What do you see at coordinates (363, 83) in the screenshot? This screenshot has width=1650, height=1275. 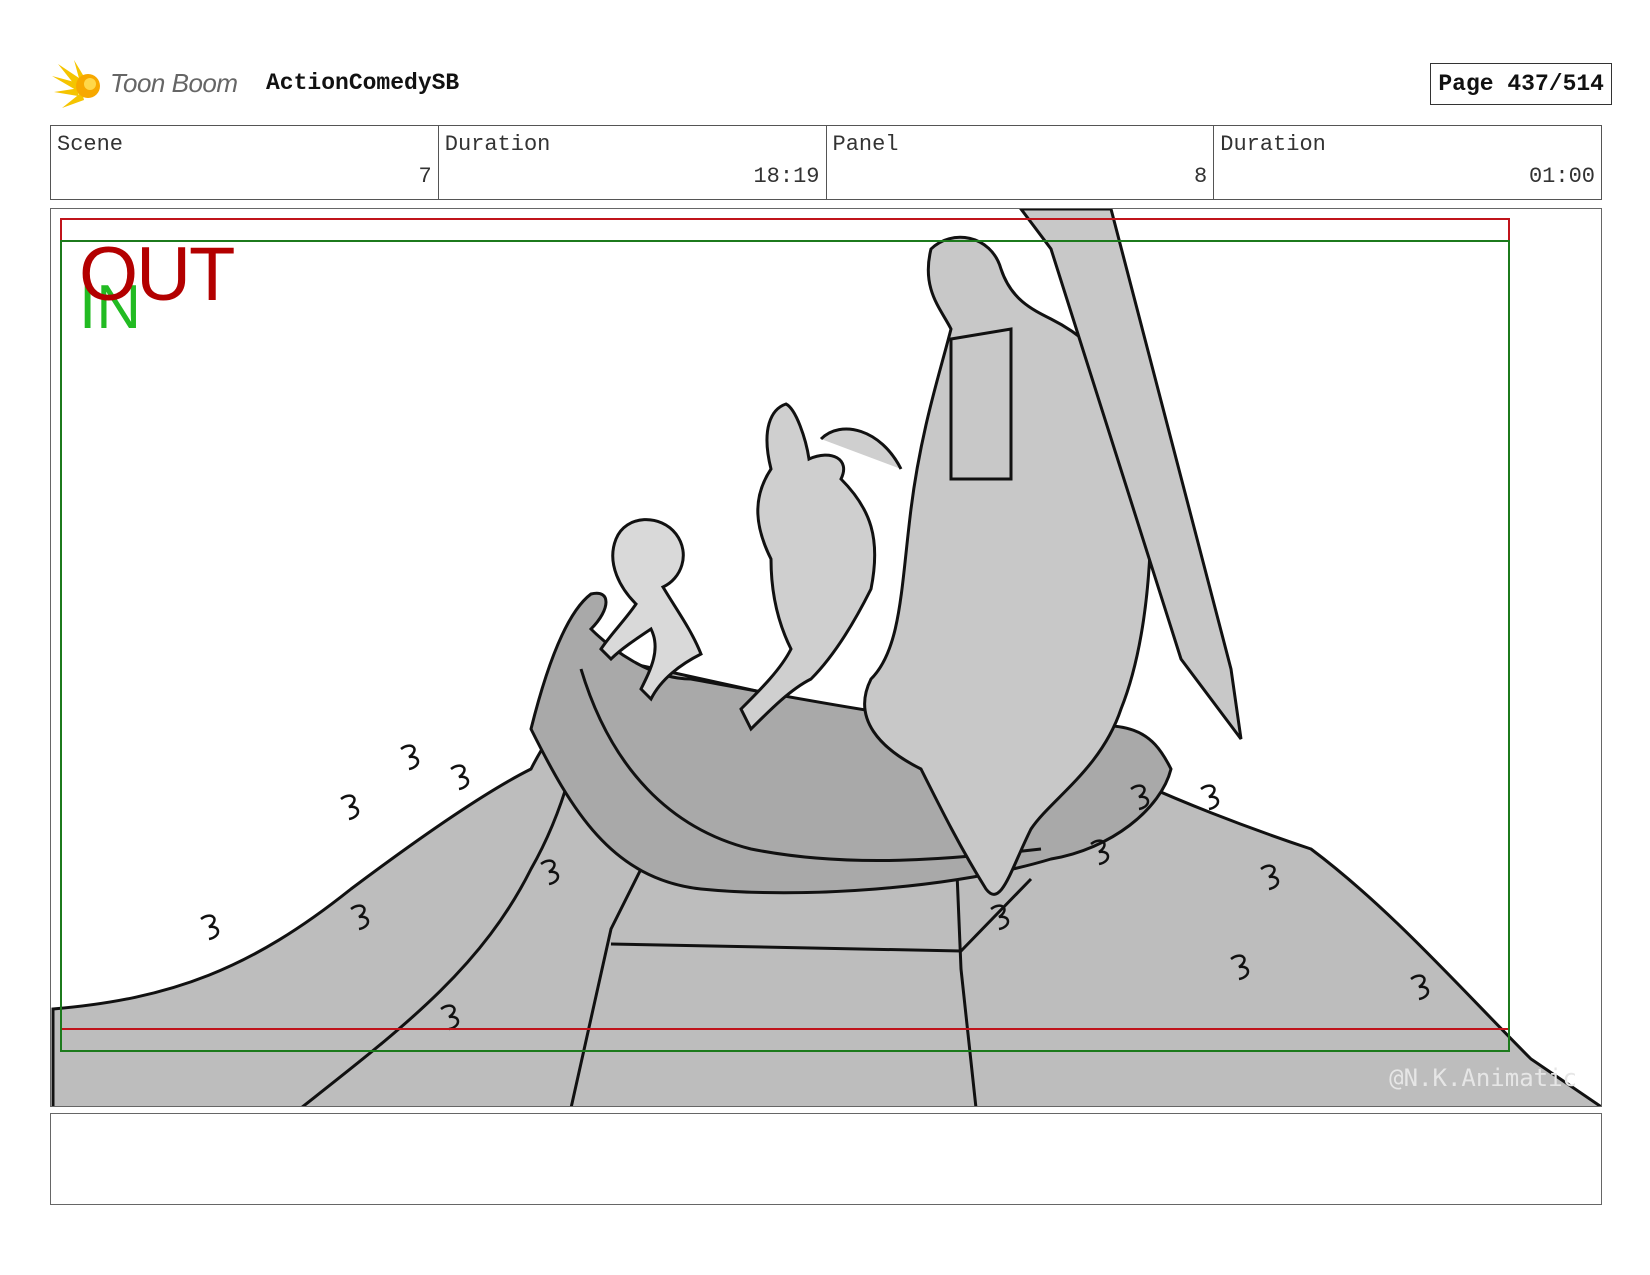 I see `project-title: ActionComedySB` at bounding box center [363, 83].